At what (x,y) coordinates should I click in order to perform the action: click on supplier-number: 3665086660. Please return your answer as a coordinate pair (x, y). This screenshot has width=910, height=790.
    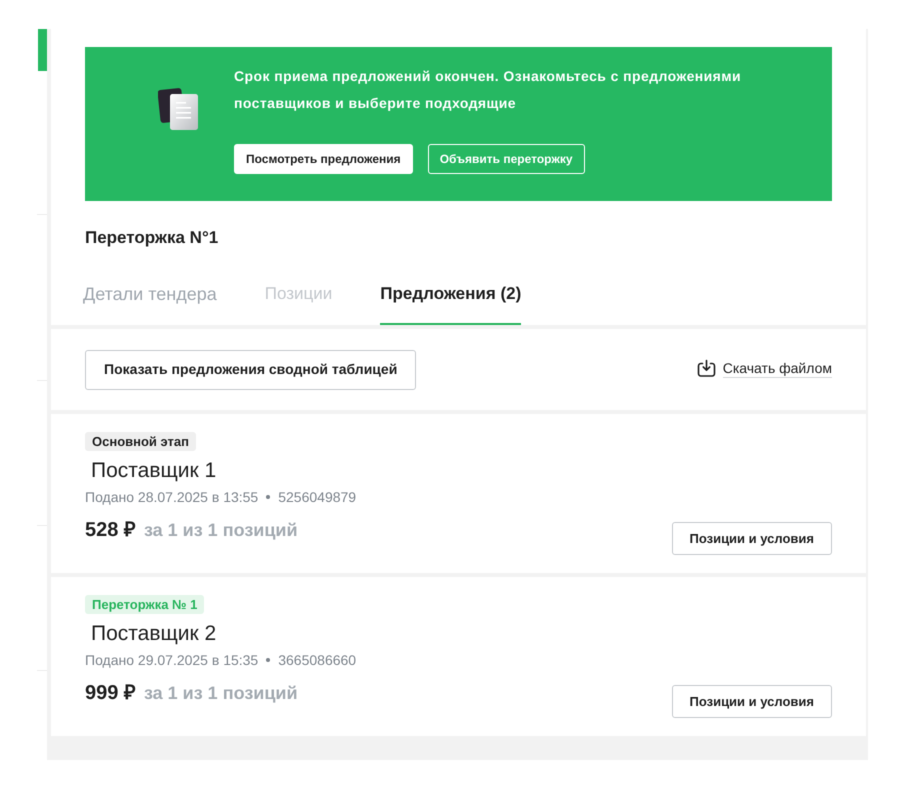
    Looking at the image, I should click on (317, 660).